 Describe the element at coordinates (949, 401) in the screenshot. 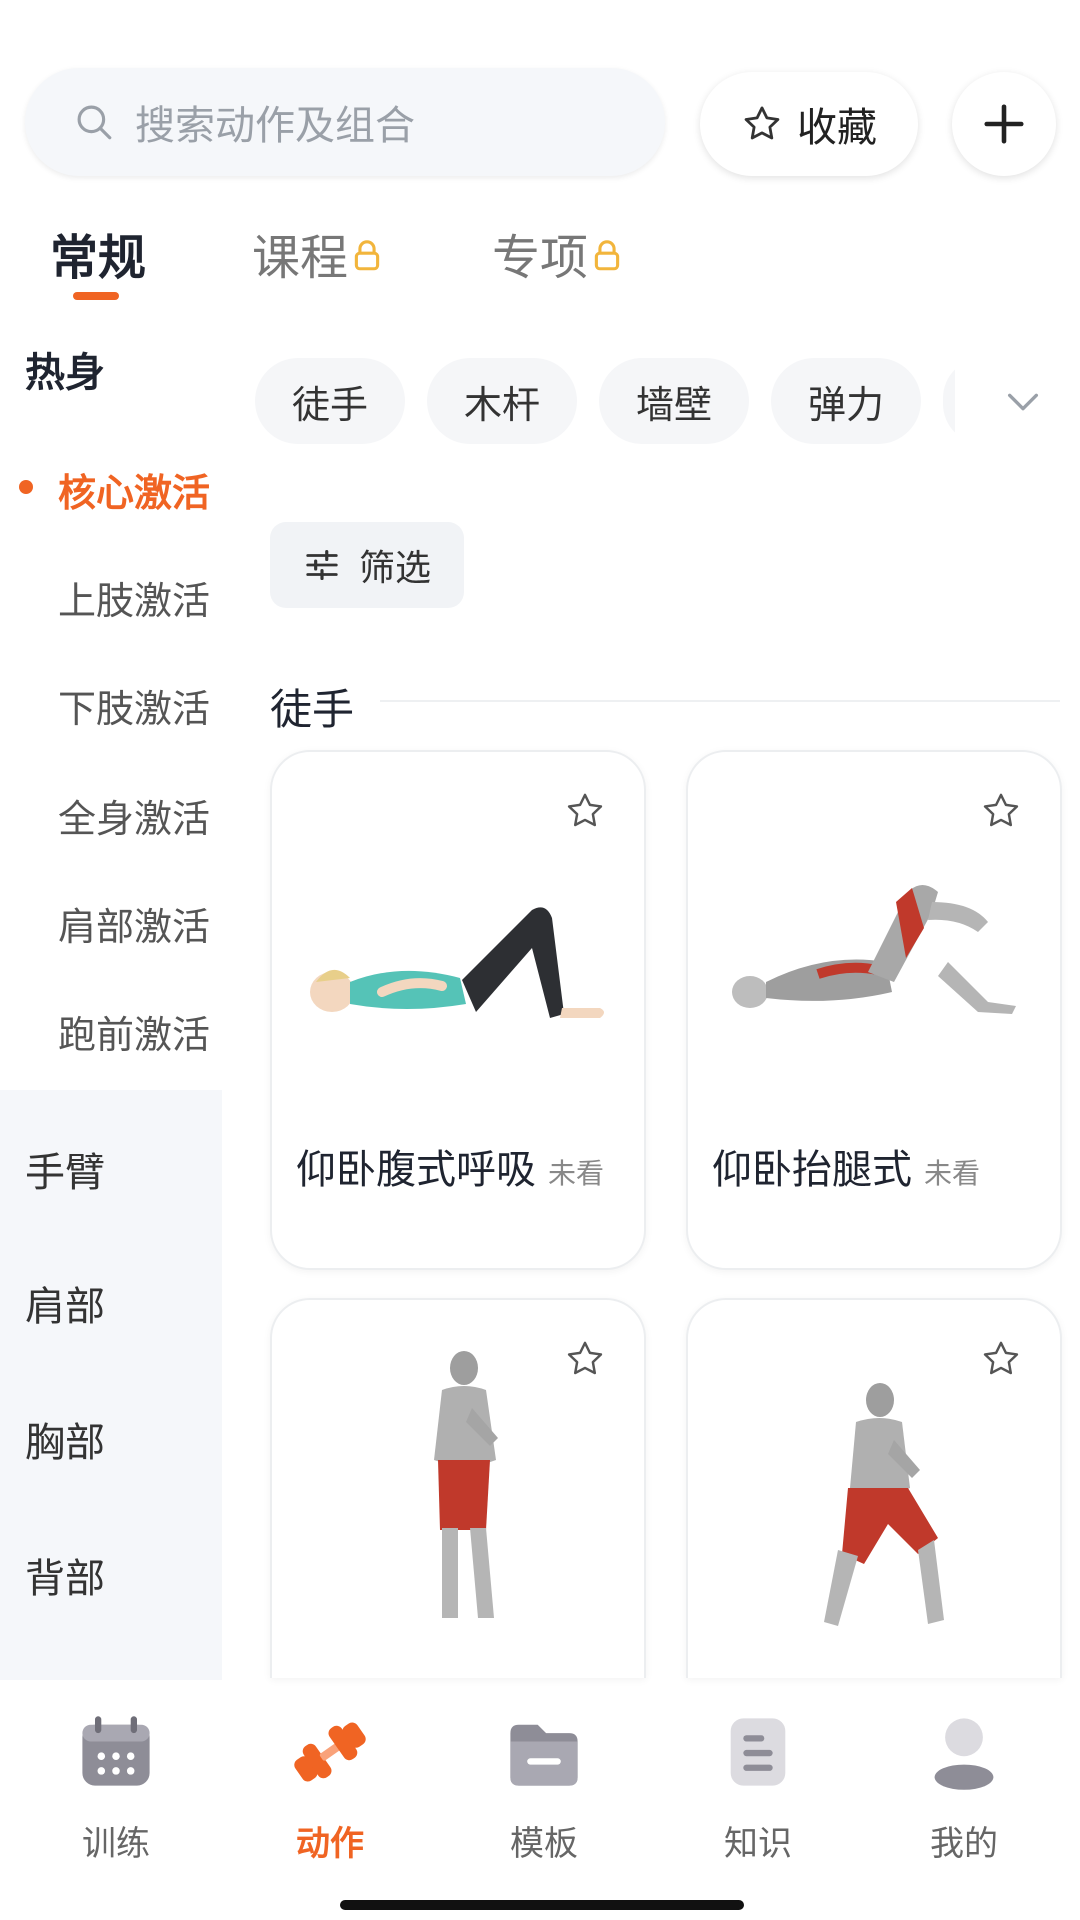

I see `chip-partial` at that location.